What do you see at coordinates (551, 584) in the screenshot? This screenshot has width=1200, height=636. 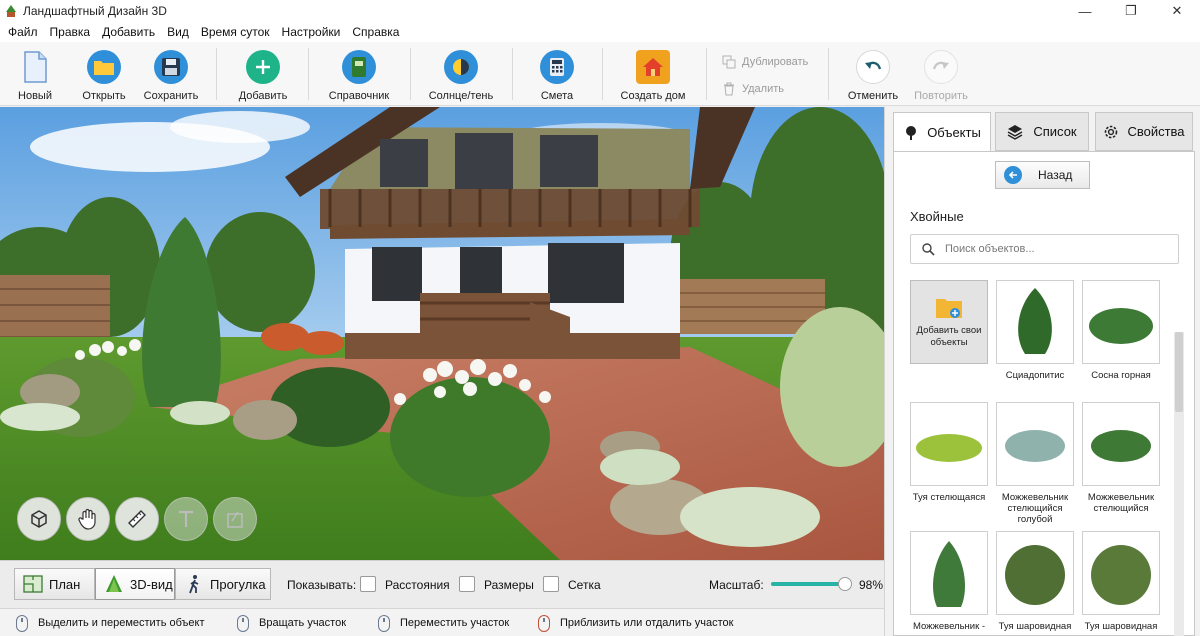 I see `grid-checkbox` at bounding box center [551, 584].